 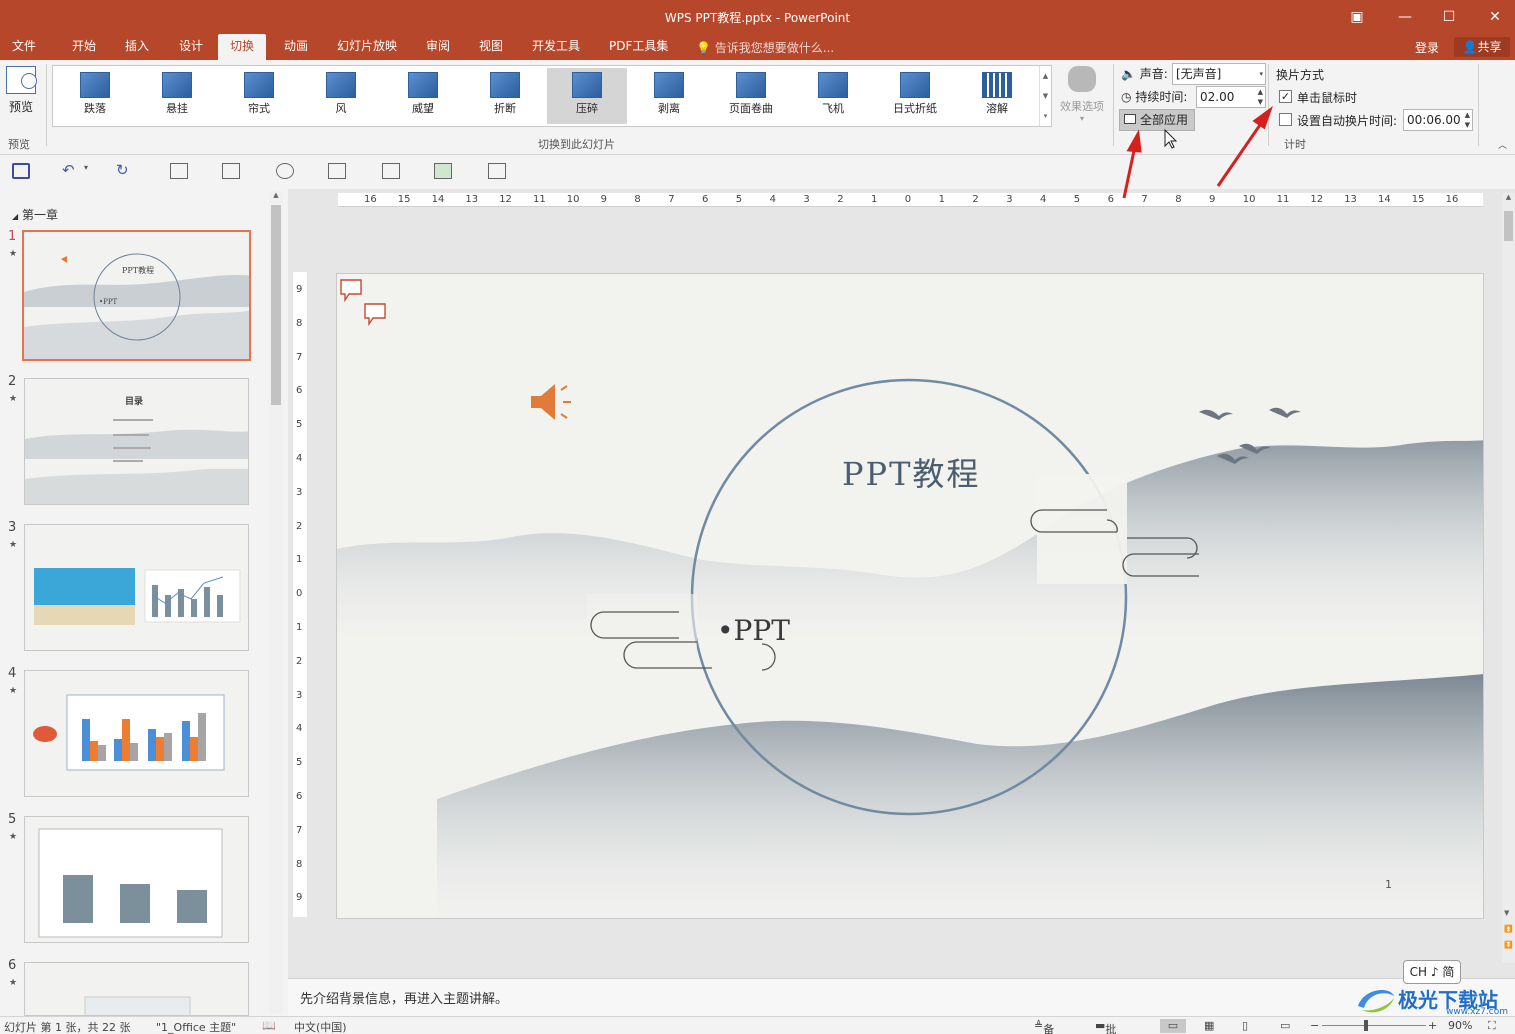 I want to click on apply-all-button: 全部应用, so click(x=1157, y=120).